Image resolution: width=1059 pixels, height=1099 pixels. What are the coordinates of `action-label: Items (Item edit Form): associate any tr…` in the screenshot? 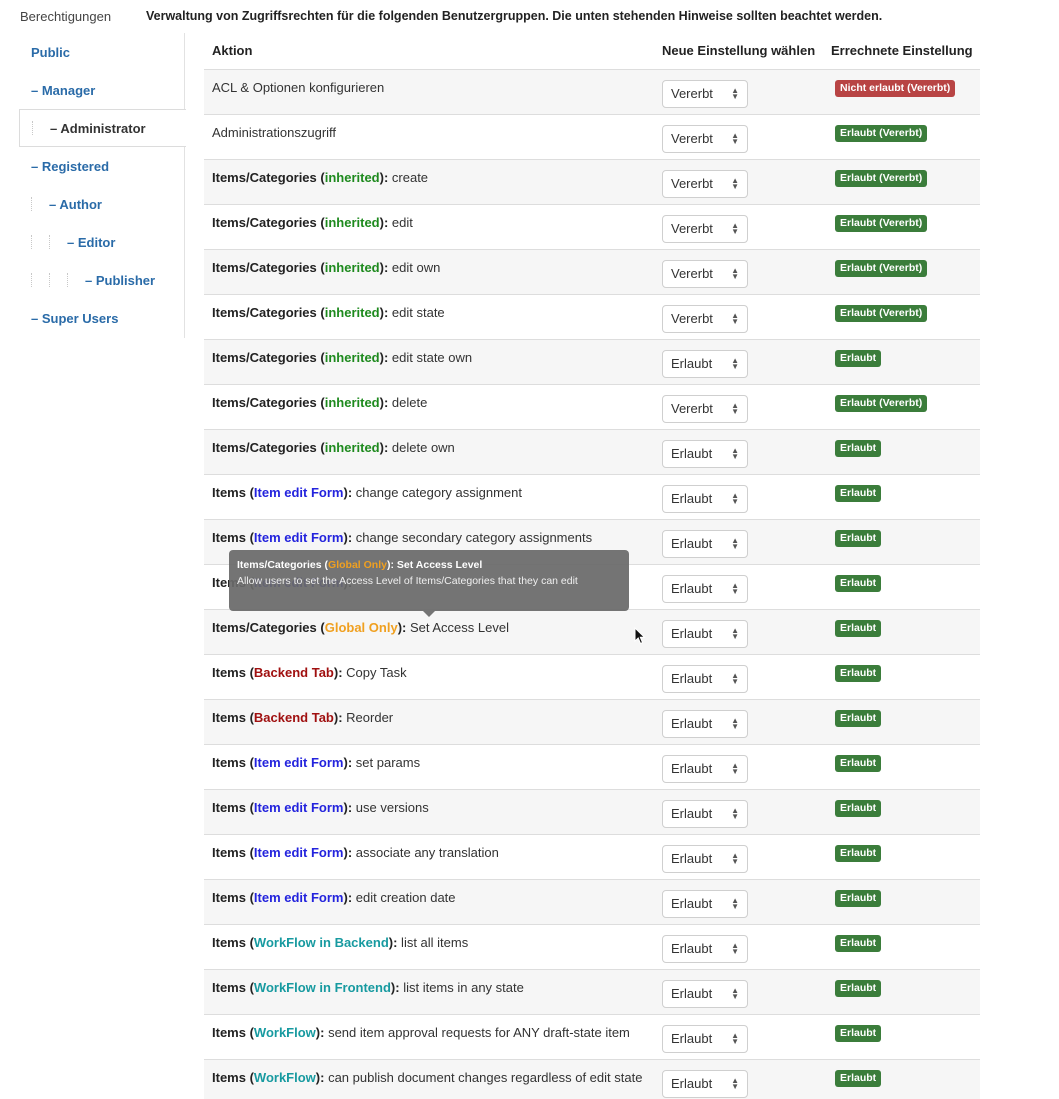 It's located at (355, 852).